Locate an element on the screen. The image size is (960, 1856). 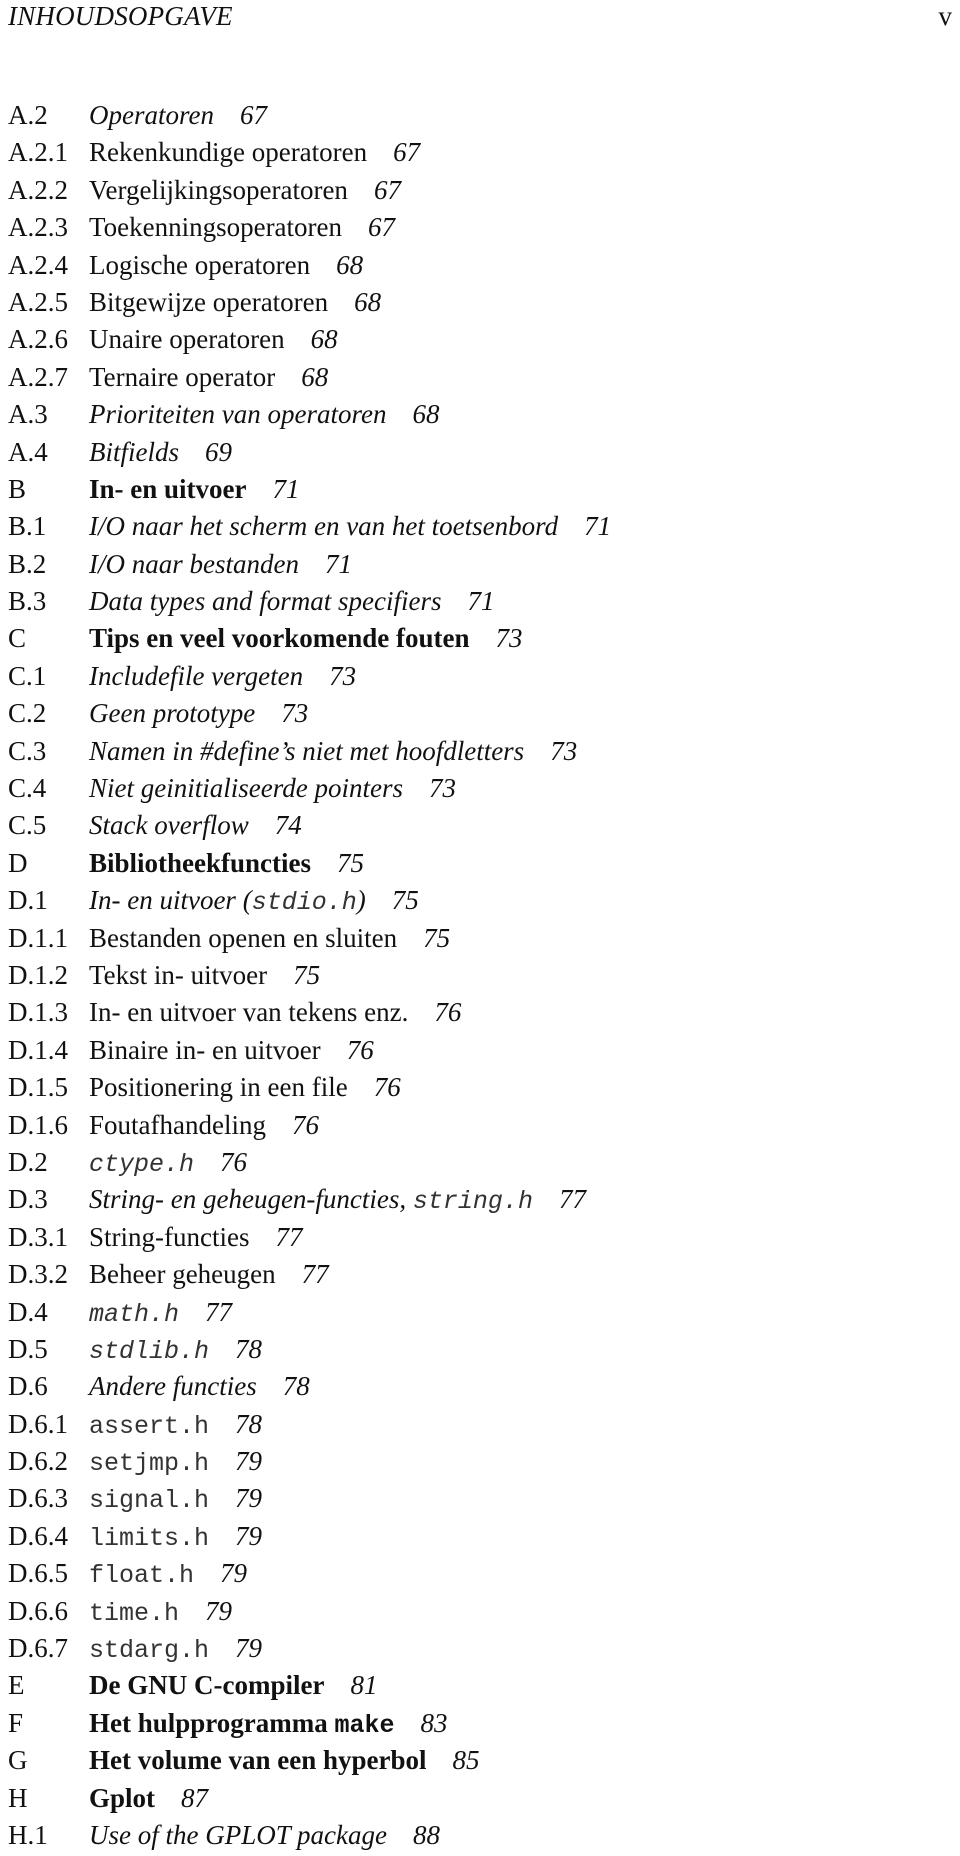
toc-entry-subsection: A.2.6 Unaire operatoren 68 is located at coordinates (478, 339).